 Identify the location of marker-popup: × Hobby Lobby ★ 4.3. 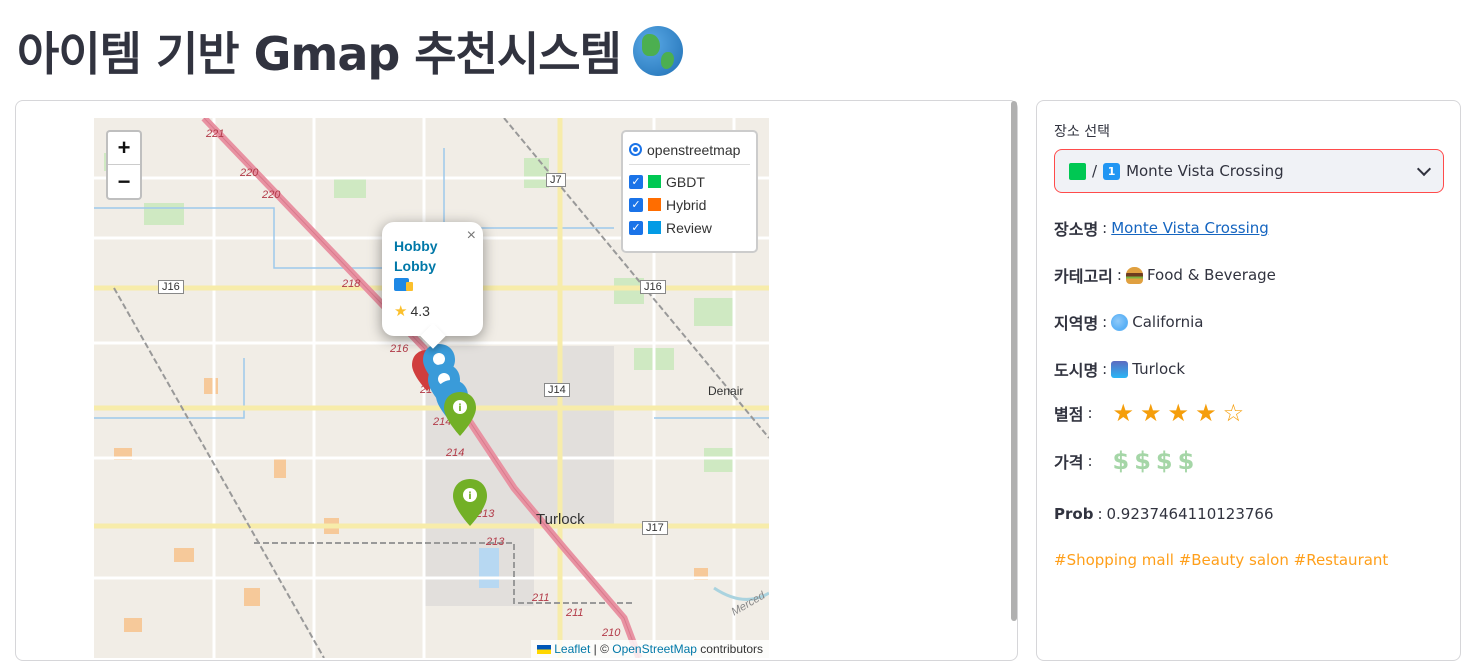
(432, 279).